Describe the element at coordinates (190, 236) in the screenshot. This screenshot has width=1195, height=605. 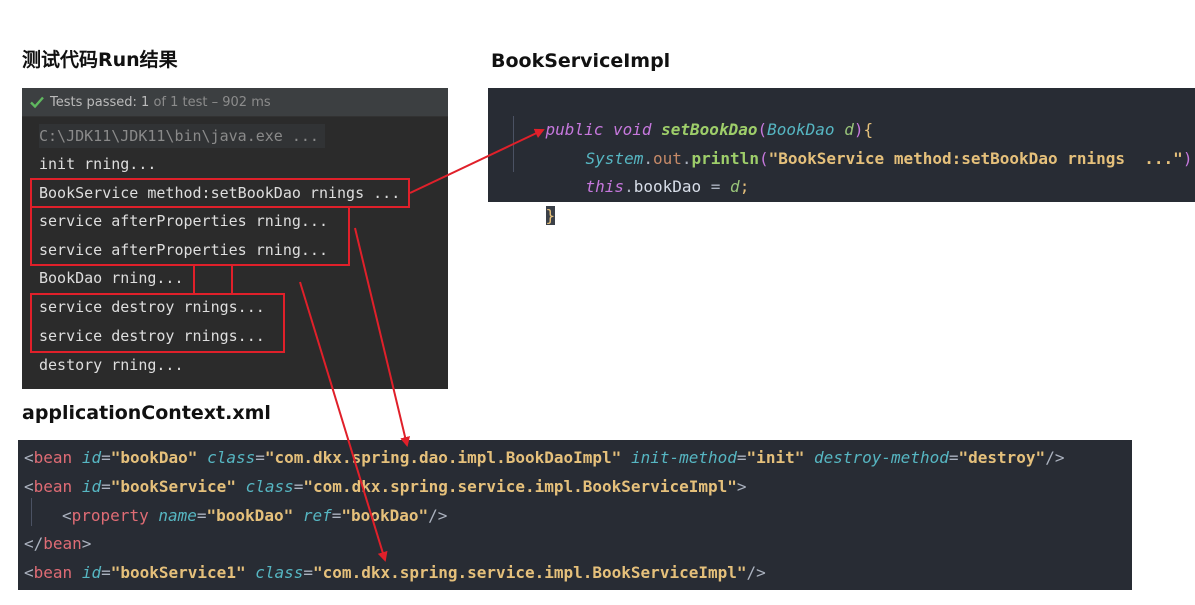
I see `highlight-afterproperties-output` at that location.